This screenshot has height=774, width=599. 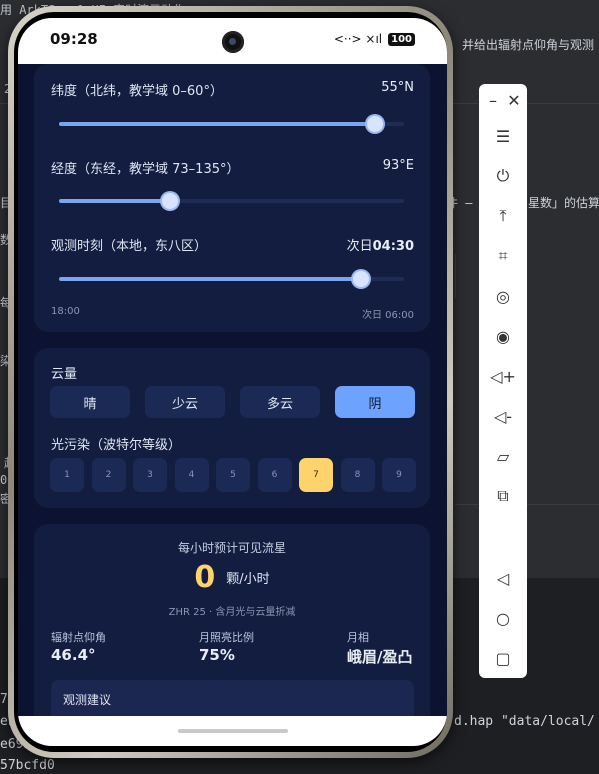 I want to click on bortle-level-button: 4, so click(x=191, y=475).